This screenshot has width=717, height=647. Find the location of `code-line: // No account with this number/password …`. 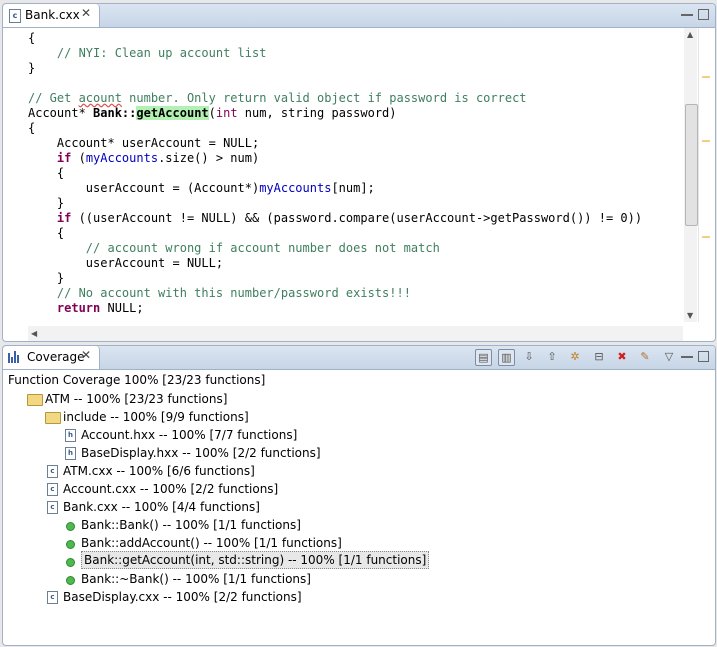

code-line: // No account with this number/password … is located at coordinates (353, 293).